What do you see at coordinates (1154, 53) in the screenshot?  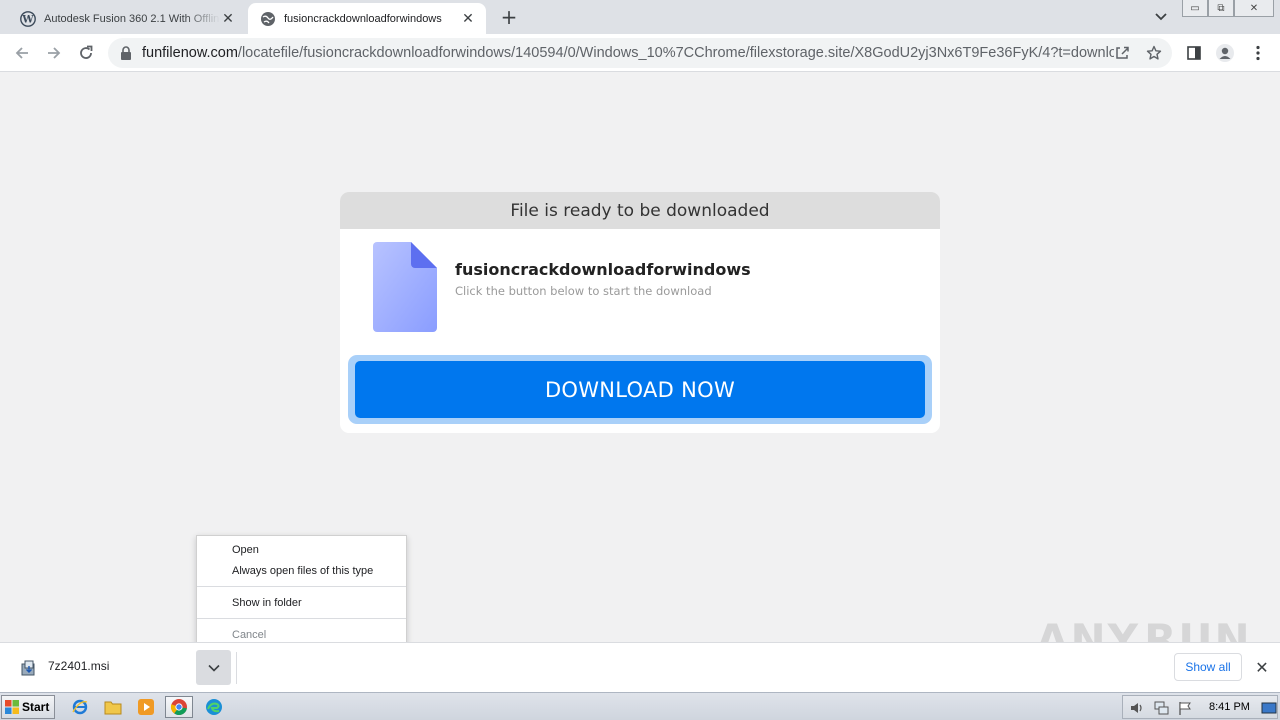 I see `bookmark-star-icon` at bounding box center [1154, 53].